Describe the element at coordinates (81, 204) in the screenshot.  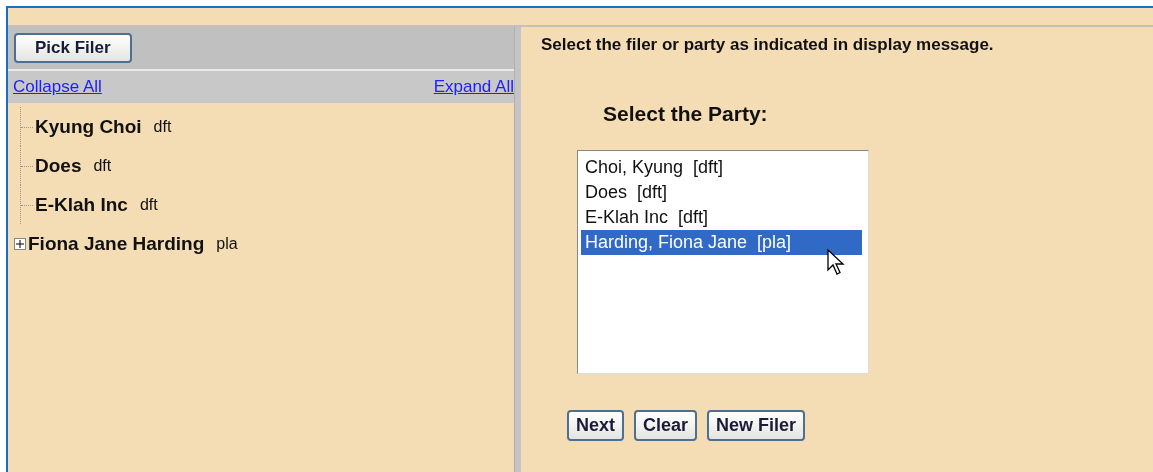
I see `party-name: E-Klah Inc` at that location.